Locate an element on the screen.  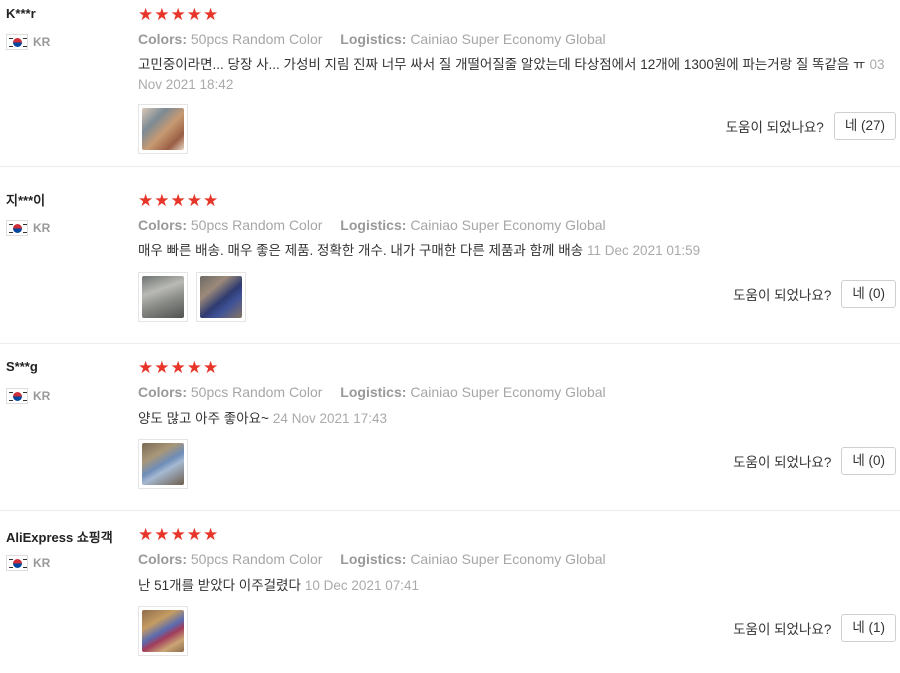
review-text-block: 난 51개를 받았다 이주걸렸다 10 Dec 2021 07:41 is located at coordinates (514, 586).